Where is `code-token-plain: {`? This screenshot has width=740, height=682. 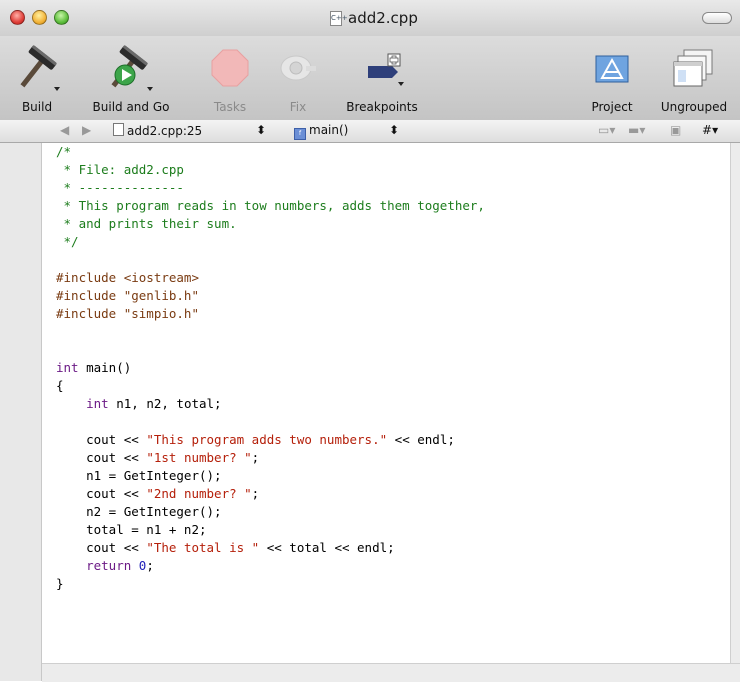
code-token-plain: { is located at coordinates (60, 385).